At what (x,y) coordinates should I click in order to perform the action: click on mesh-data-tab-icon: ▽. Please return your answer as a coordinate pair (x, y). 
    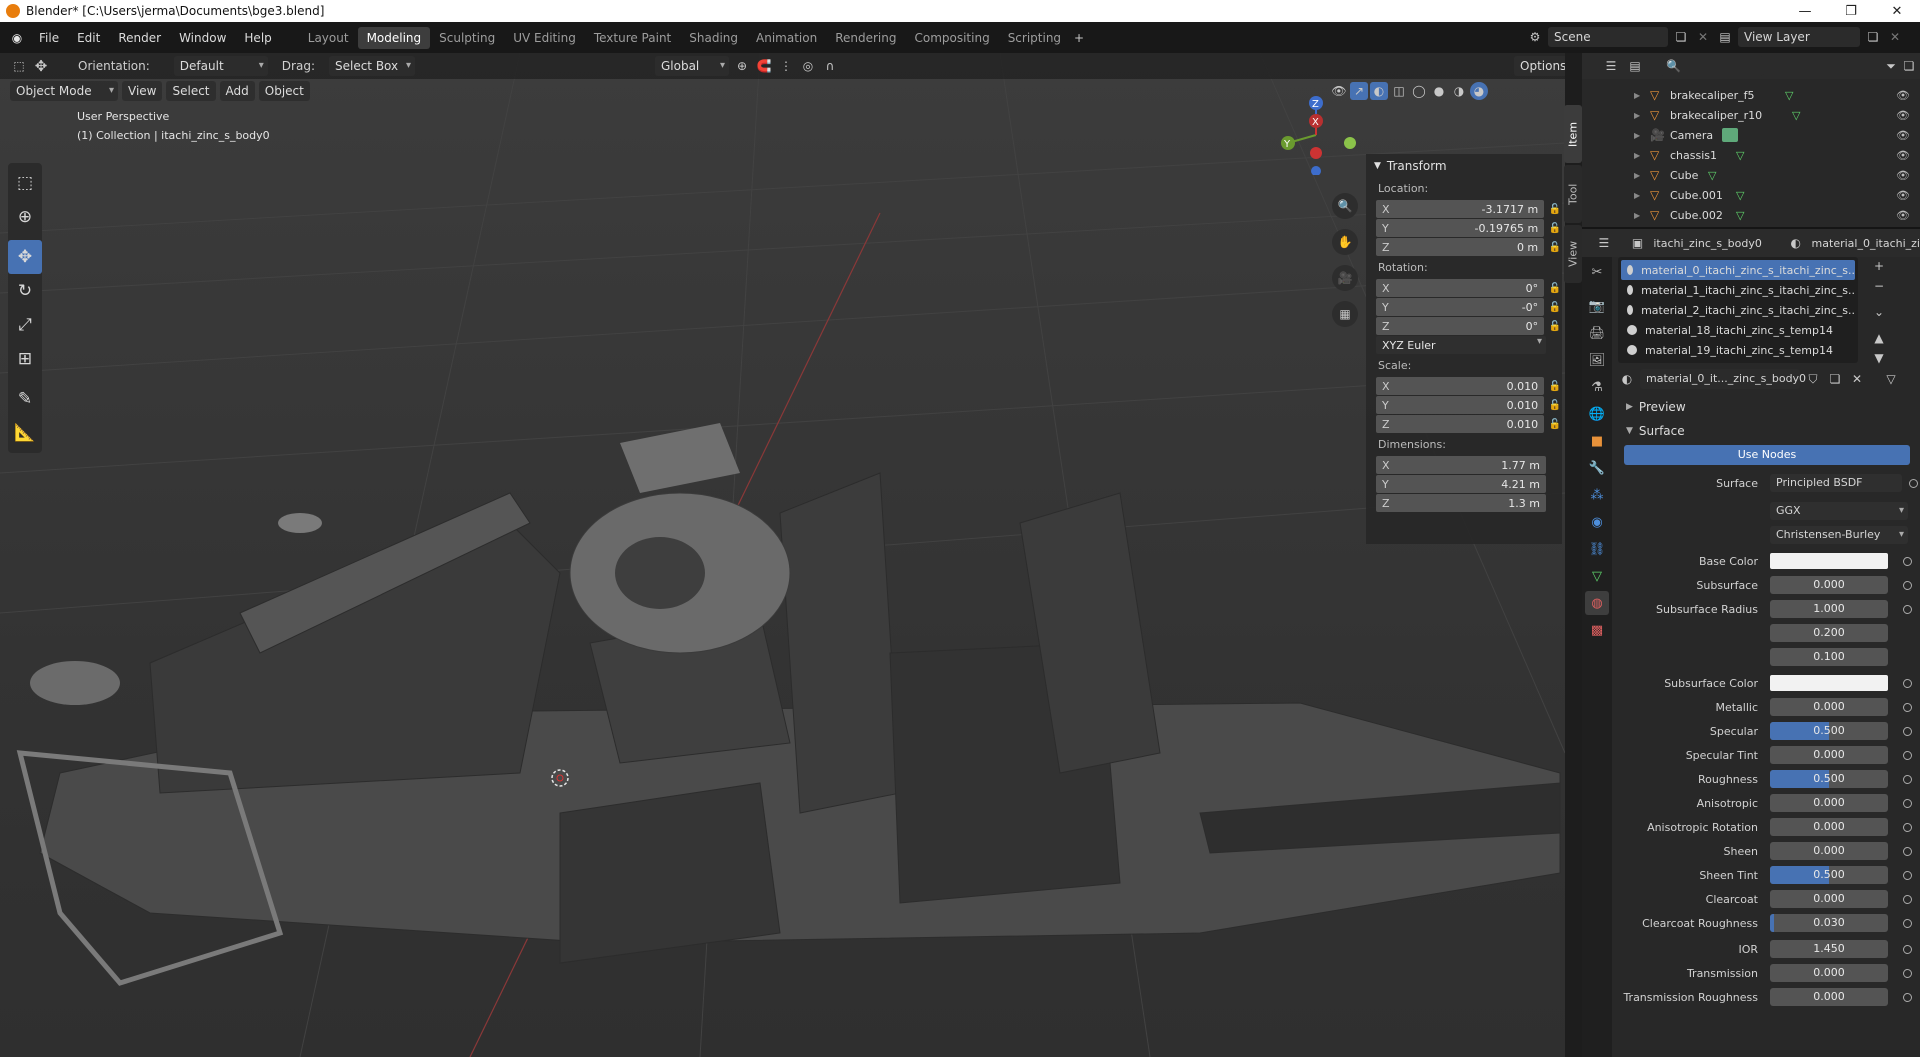
    Looking at the image, I should click on (1597, 576).